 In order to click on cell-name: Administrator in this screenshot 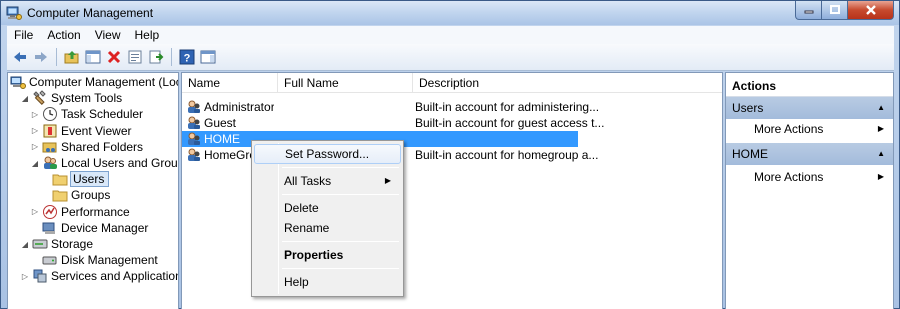, I will do `click(230, 107)`.